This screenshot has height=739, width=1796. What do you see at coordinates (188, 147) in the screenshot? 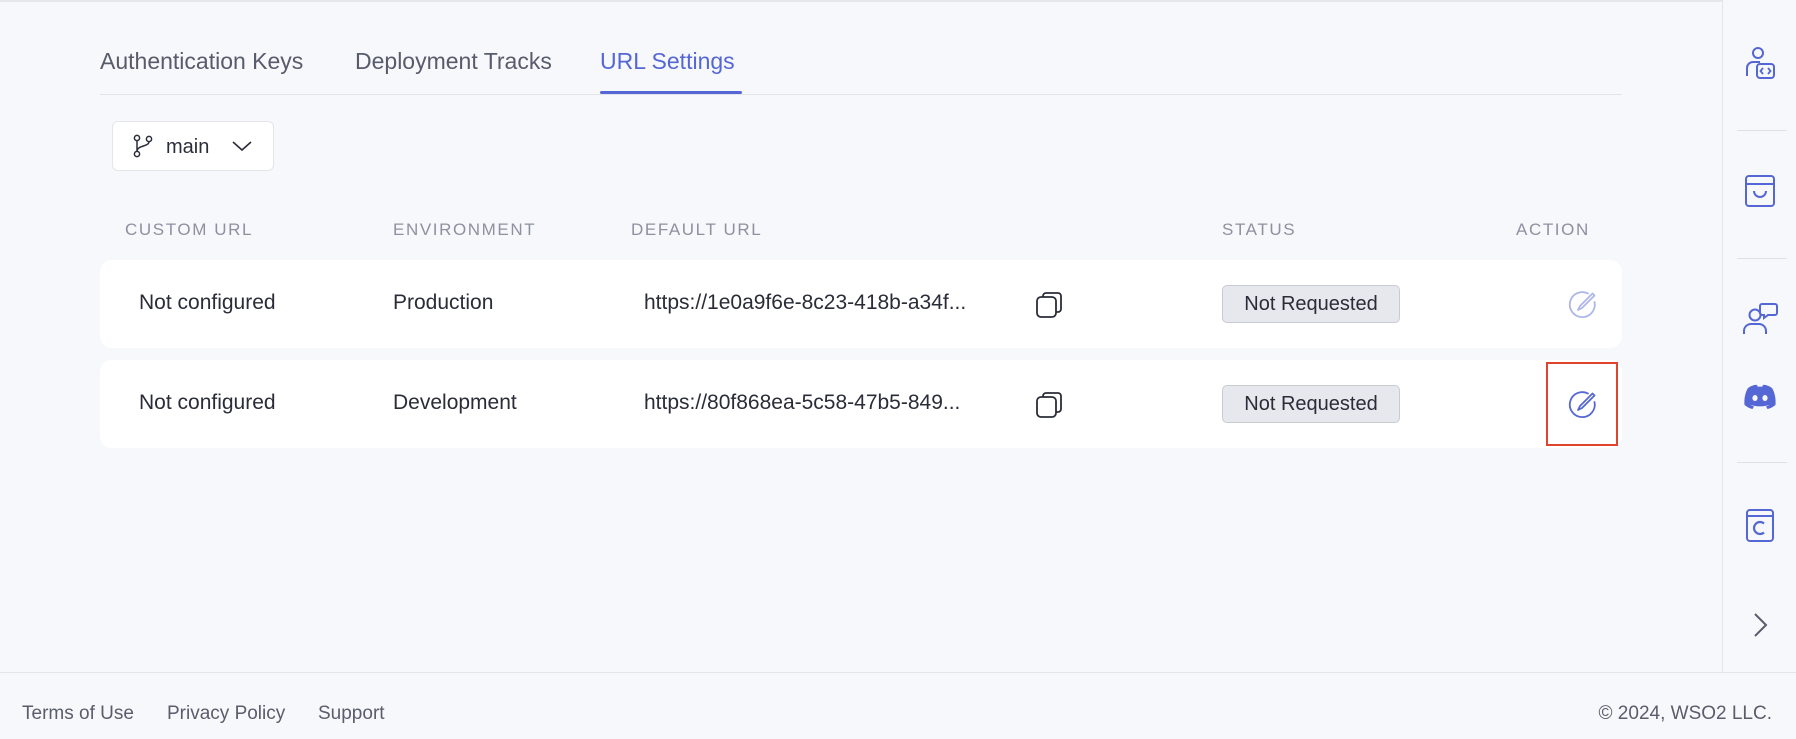
I see `branch-label: main` at bounding box center [188, 147].